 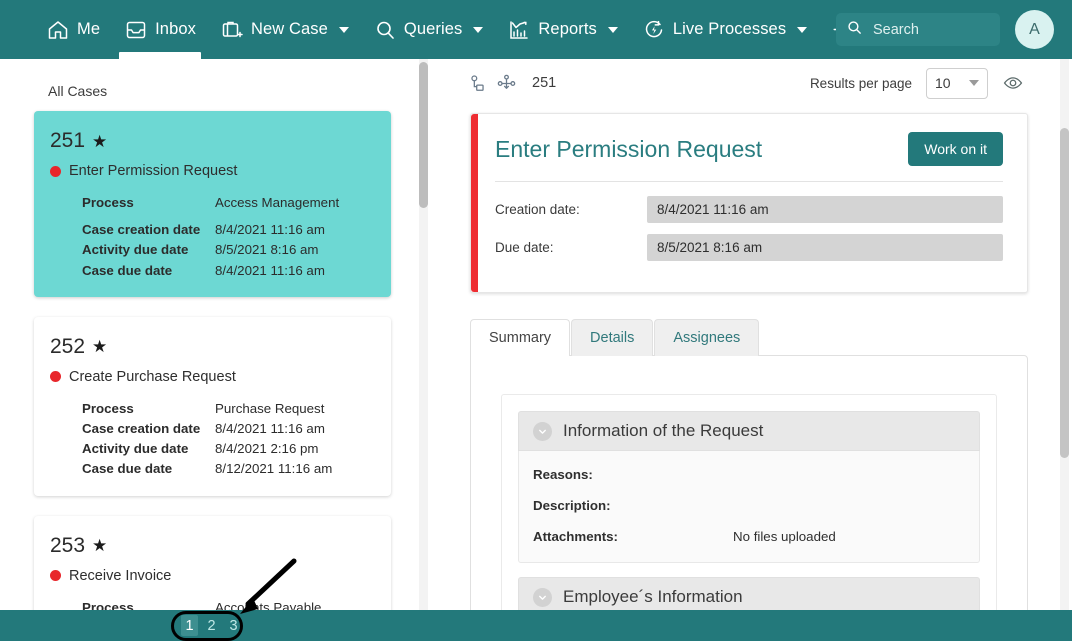 I want to click on nav-item-reports: Reports, so click(x=562, y=29).